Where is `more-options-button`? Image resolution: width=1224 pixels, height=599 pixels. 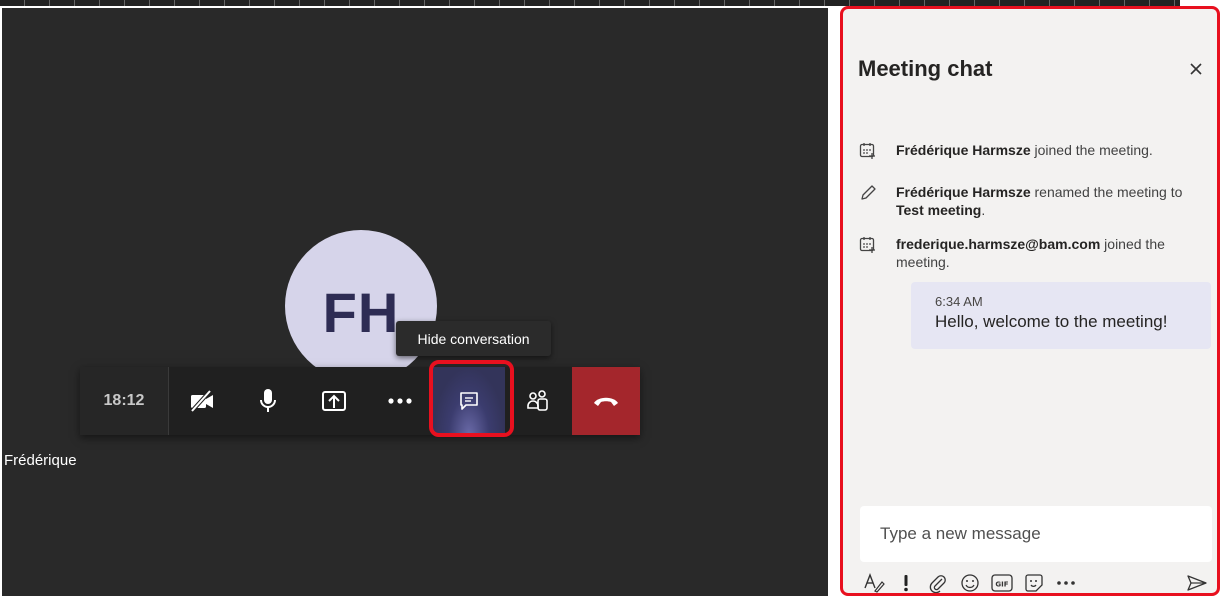
more-options-button is located at coordinates (1066, 583).